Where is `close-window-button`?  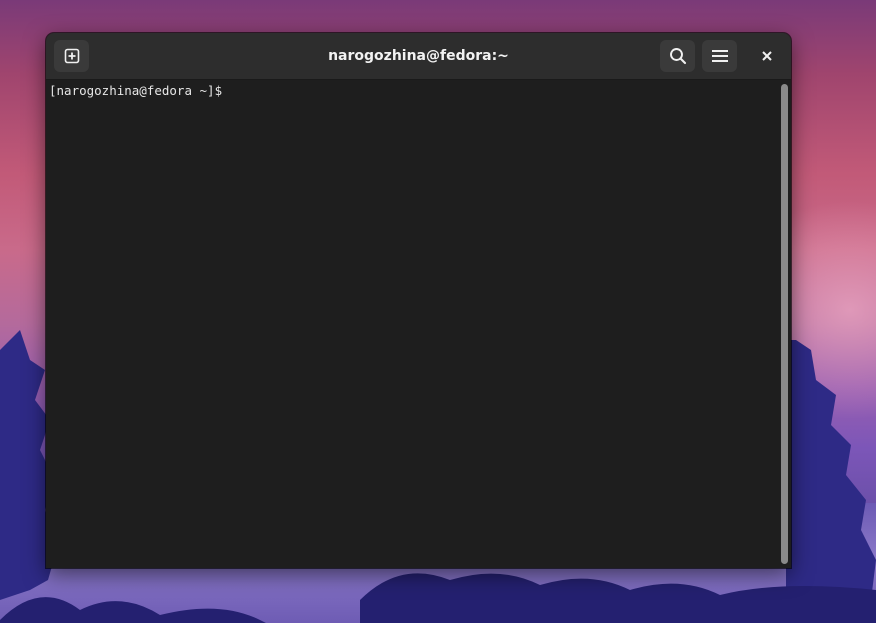 close-window-button is located at coordinates (767, 56).